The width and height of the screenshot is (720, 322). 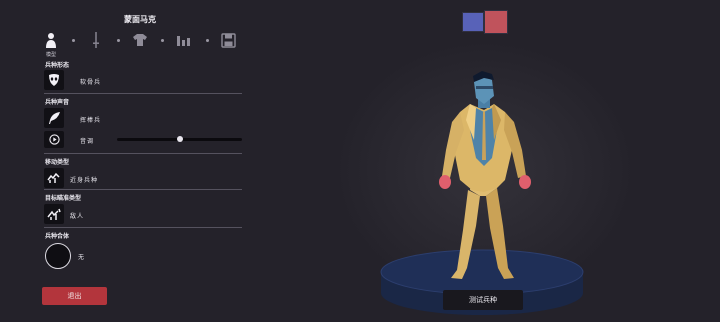 I want to click on mask-icon, so click(x=54, y=80).